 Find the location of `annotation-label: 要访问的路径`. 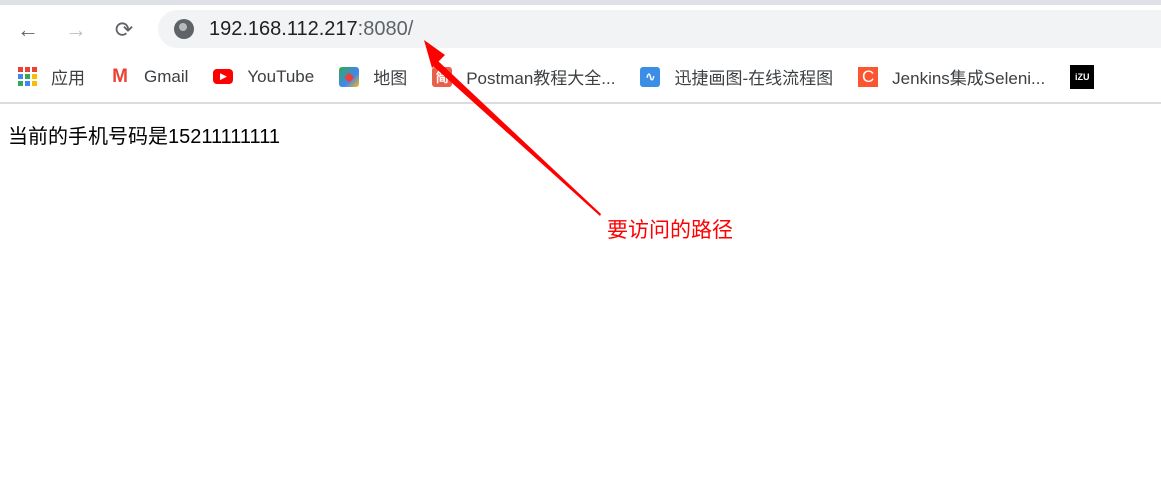

annotation-label: 要访问的路径 is located at coordinates (670, 230).